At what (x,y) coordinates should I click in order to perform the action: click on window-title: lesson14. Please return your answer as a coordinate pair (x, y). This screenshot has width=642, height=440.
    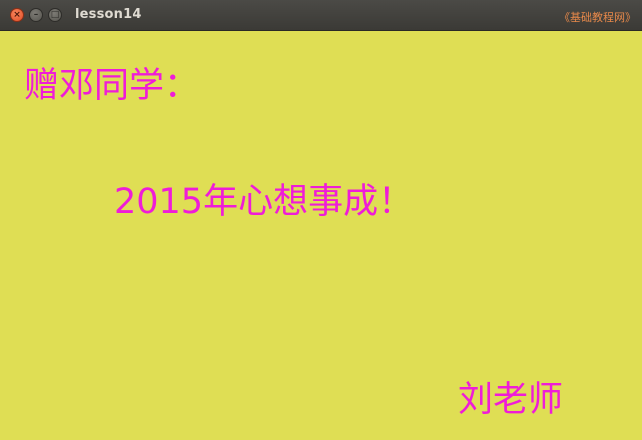
    Looking at the image, I should click on (108, 14).